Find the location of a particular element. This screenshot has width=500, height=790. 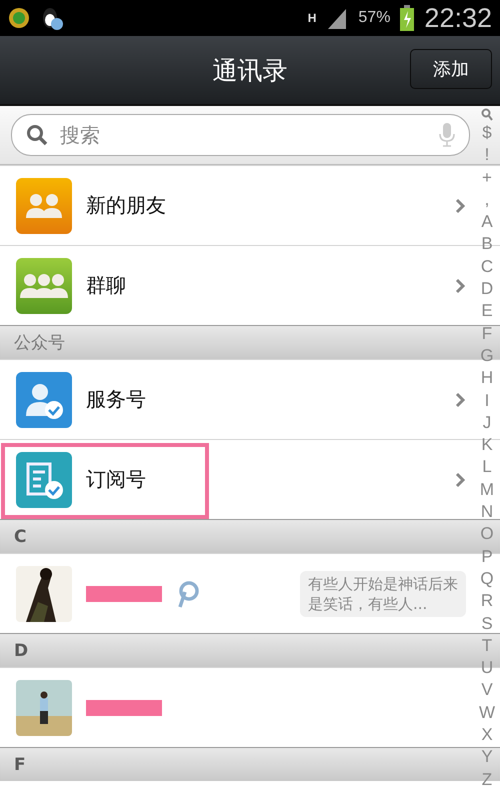

service-account-icon is located at coordinates (44, 400).